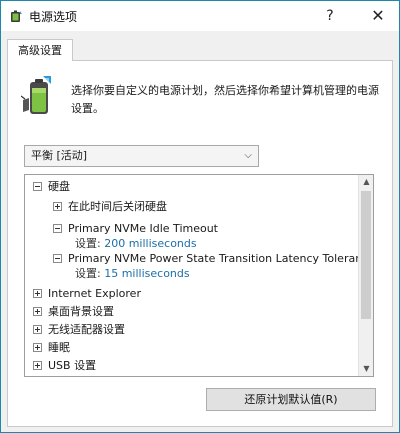  Describe the element at coordinates (110, 207) in the screenshot. I see `tree-node-turn-off-hard-disk: 在此时间后关闭硬盘` at that location.